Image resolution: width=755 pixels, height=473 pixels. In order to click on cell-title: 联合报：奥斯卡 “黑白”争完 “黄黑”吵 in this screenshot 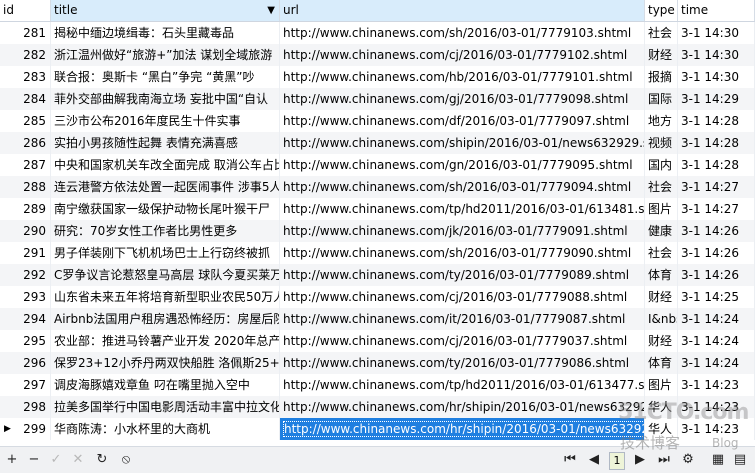, I will do `click(165, 77)`.